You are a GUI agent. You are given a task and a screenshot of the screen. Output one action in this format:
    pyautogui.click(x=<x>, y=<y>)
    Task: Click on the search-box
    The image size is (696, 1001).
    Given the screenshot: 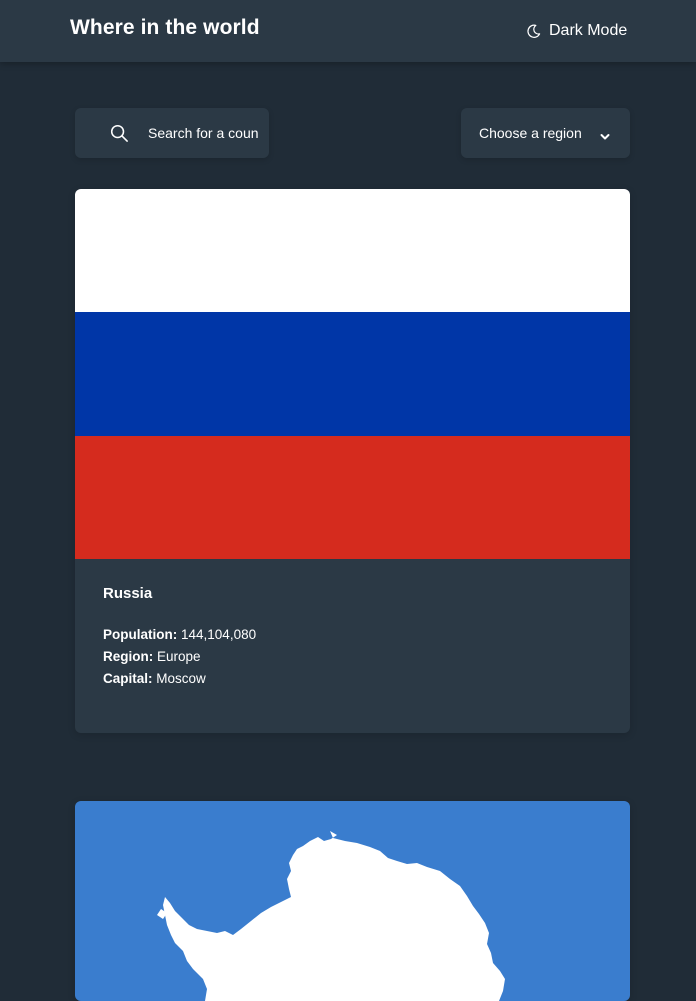 What is the action you would take?
    pyautogui.click(x=172, y=133)
    